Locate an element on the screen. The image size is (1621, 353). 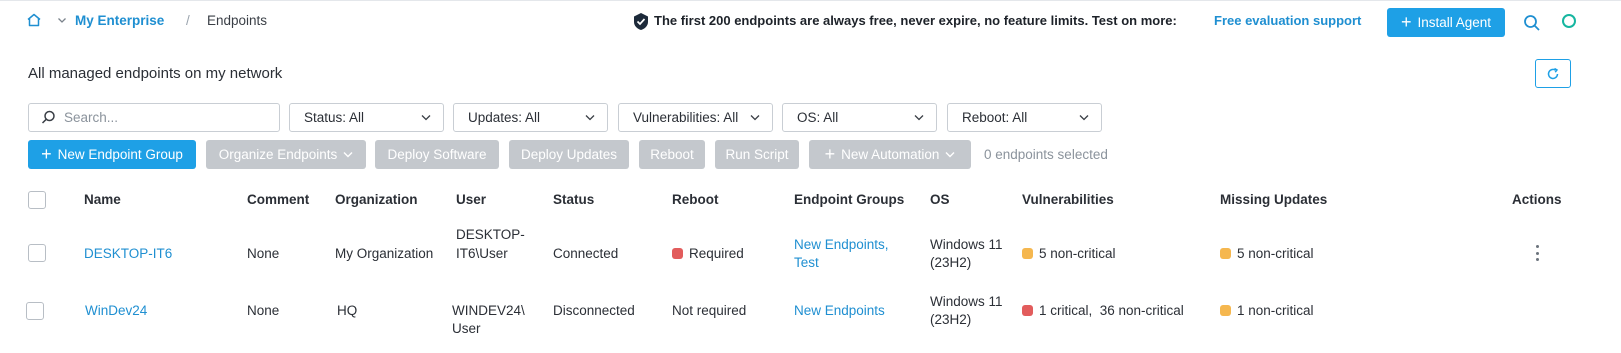
refresh-button is located at coordinates (1553, 73).